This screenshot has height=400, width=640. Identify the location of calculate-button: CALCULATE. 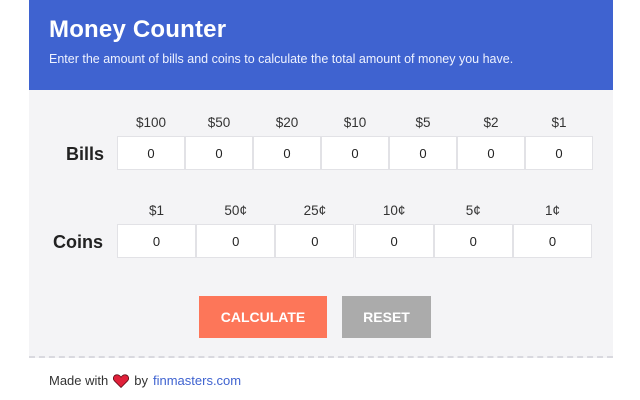
(263, 317).